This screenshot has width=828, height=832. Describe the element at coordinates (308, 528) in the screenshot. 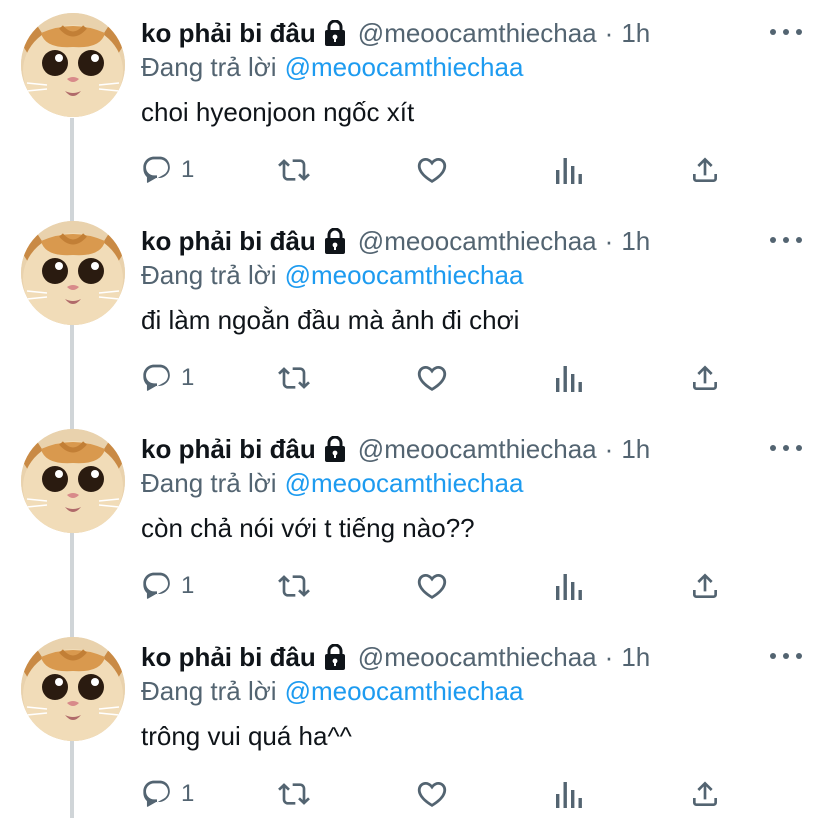

I see `tweet-text: còn chả nói với t tiếng nào??` at that location.